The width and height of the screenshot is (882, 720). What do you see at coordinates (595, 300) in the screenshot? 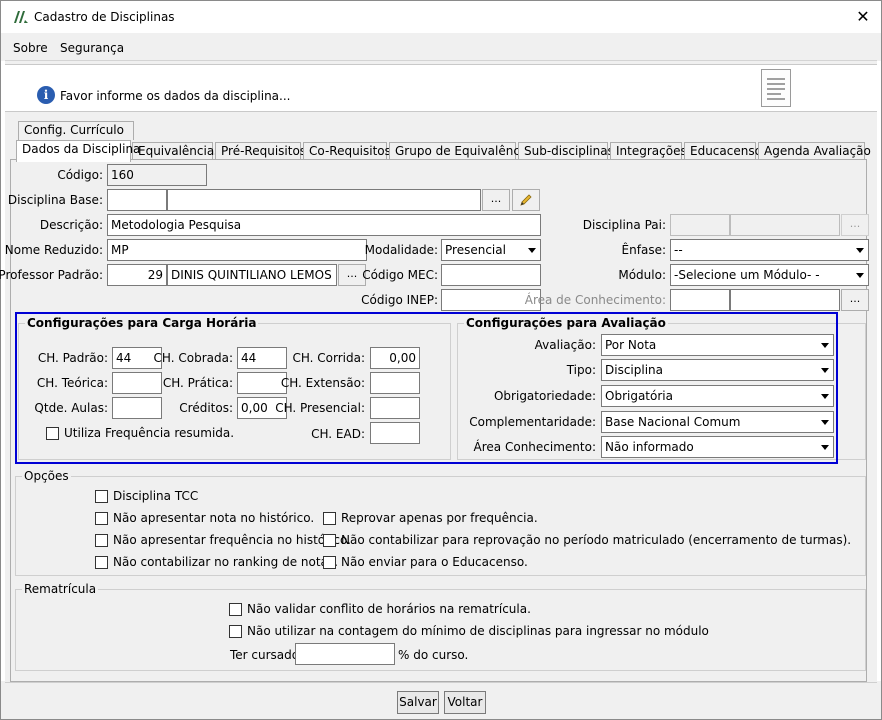
I see `area-conhecimento-label: Área de Conhecimento:` at bounding box center [595, 300].